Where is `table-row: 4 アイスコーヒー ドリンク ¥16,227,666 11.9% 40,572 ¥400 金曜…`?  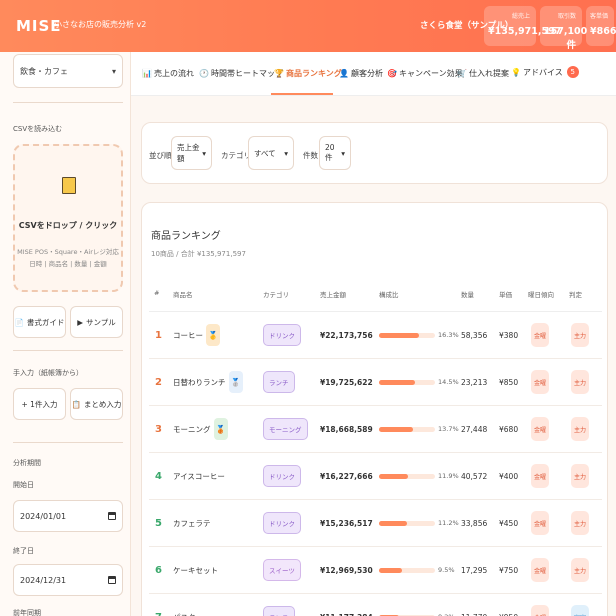 table-row: 4 アイスコーヒー ドリンク ¥16,227,666 11.9% 40,572 ¥400 金曜… is located at coordinates (375, 476).